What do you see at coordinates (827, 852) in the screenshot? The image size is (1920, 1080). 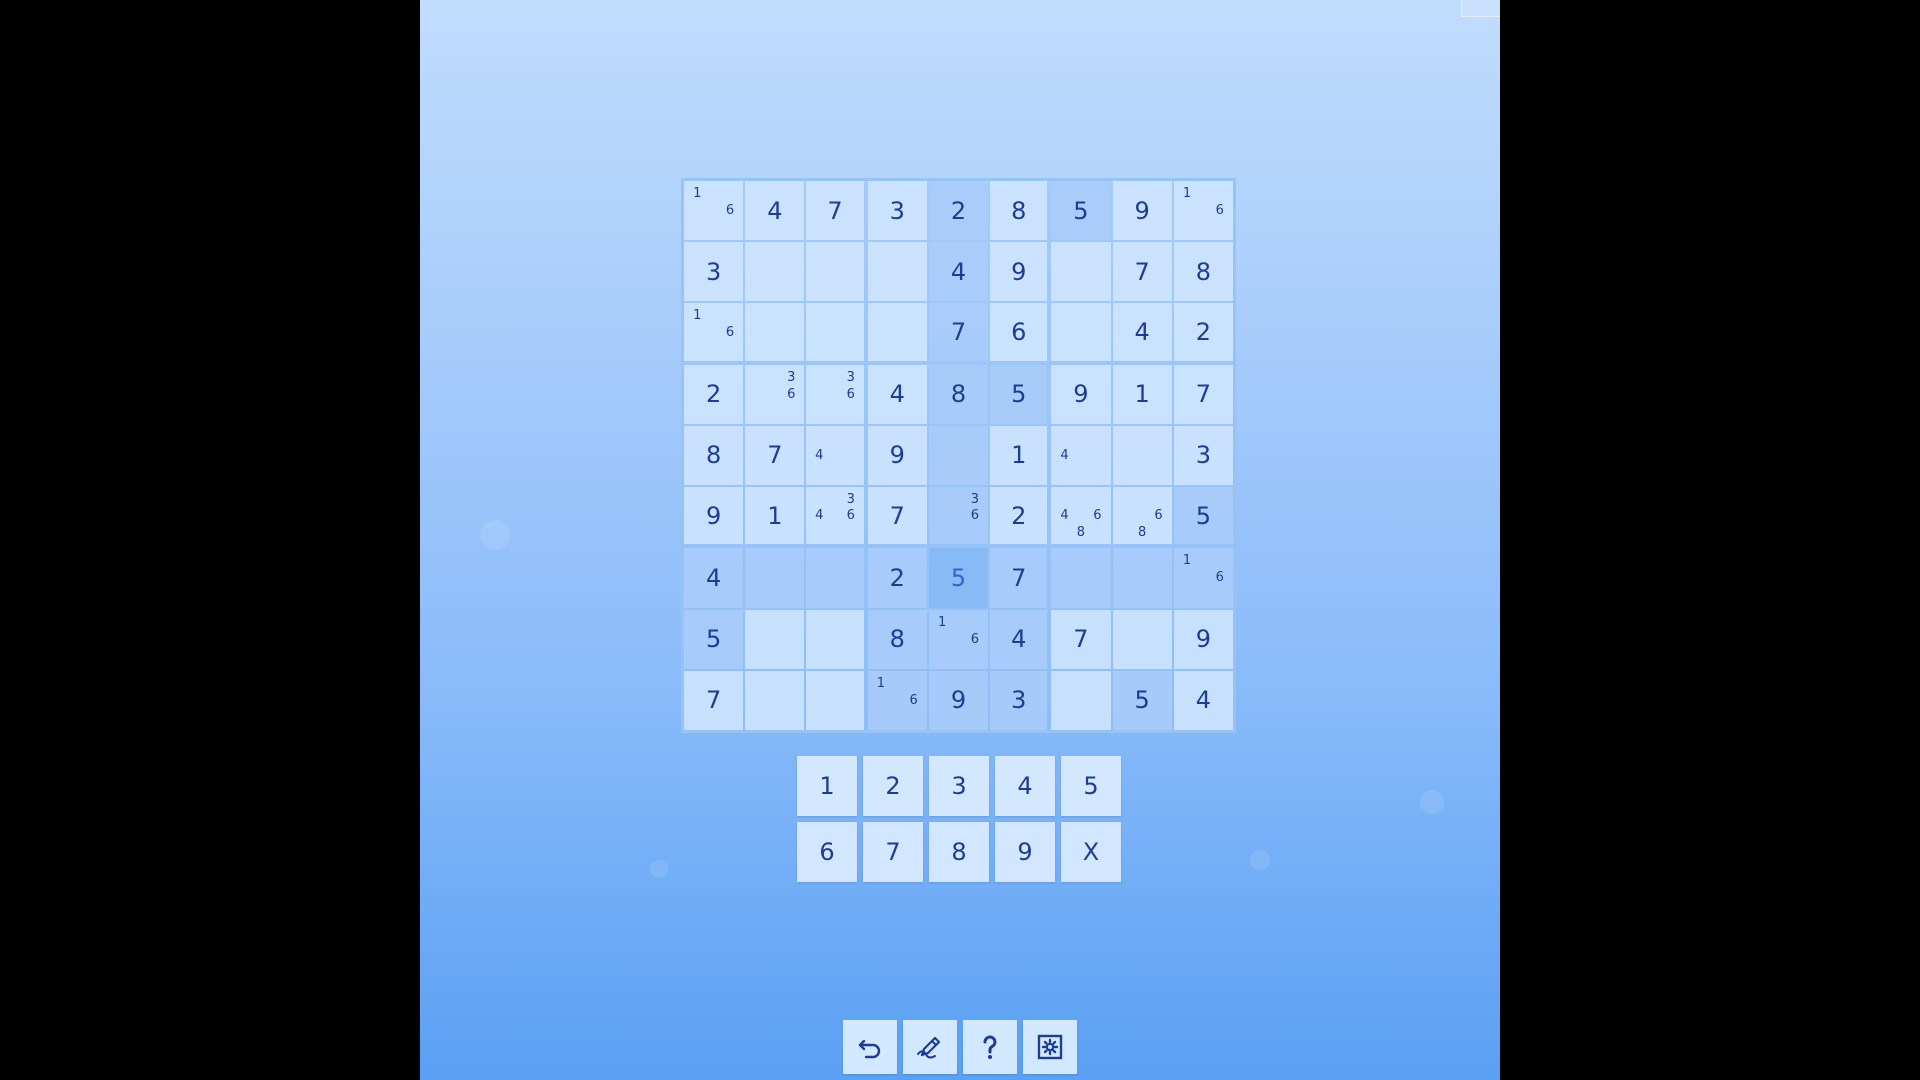 I see `number-button: 6` at bounding box center [827, 852].